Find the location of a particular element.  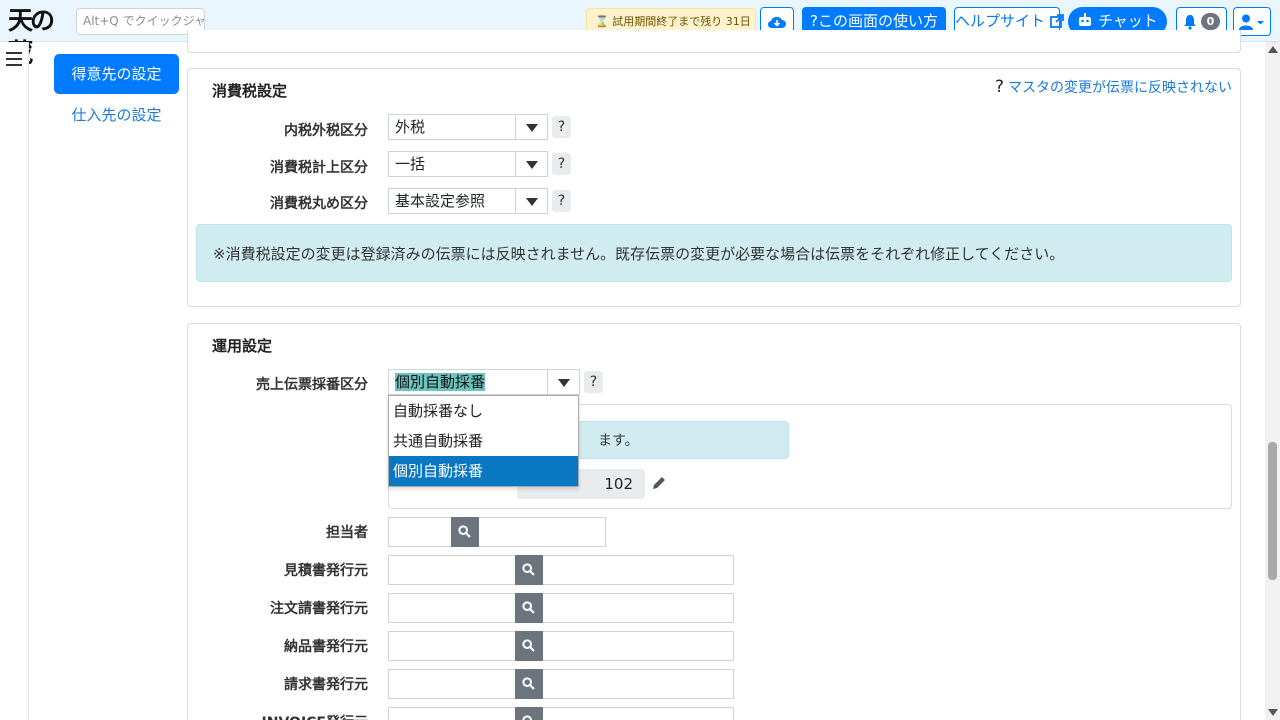

sales-numbering-value: 個別自動採番 is located at coordinates (440, 382).